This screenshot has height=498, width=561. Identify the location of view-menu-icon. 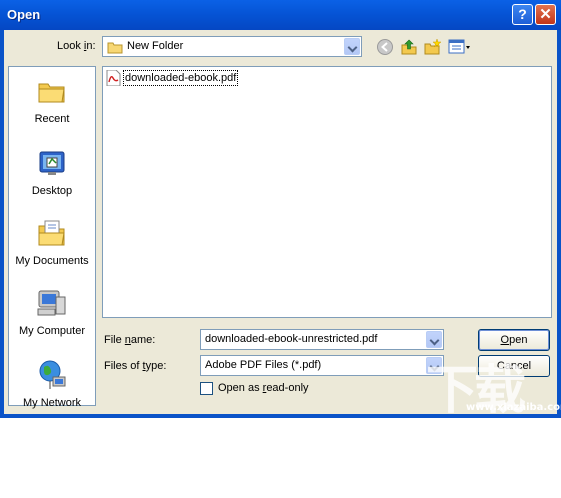
(460, 47).